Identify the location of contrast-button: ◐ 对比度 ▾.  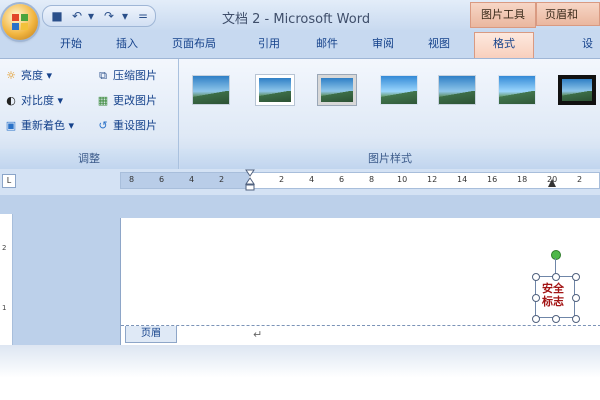
(33, 101).